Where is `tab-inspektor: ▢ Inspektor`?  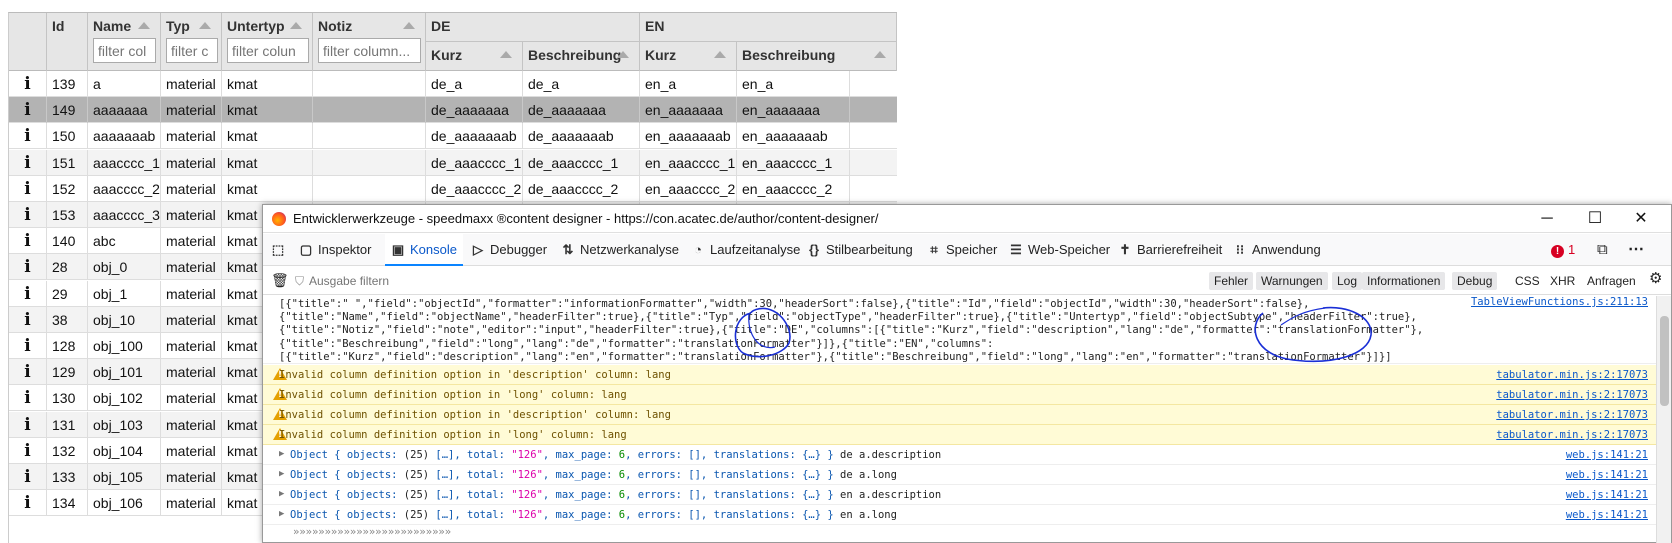
tab-inspektor: ▢ Inspektor is located at coordinates (335, 250).